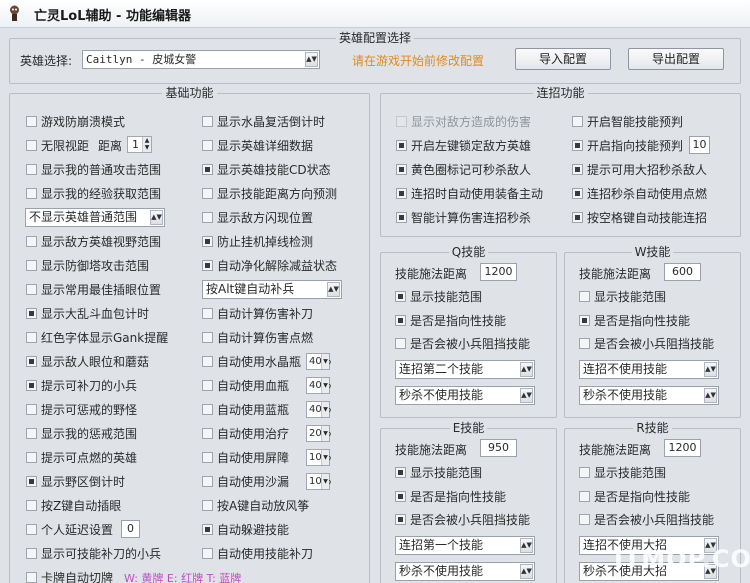 Image resolution: width=750 pixels, height=583 pixels. I want to click on basic-option-right-2: 显示英雄技能CD状态, so click(266, 170).